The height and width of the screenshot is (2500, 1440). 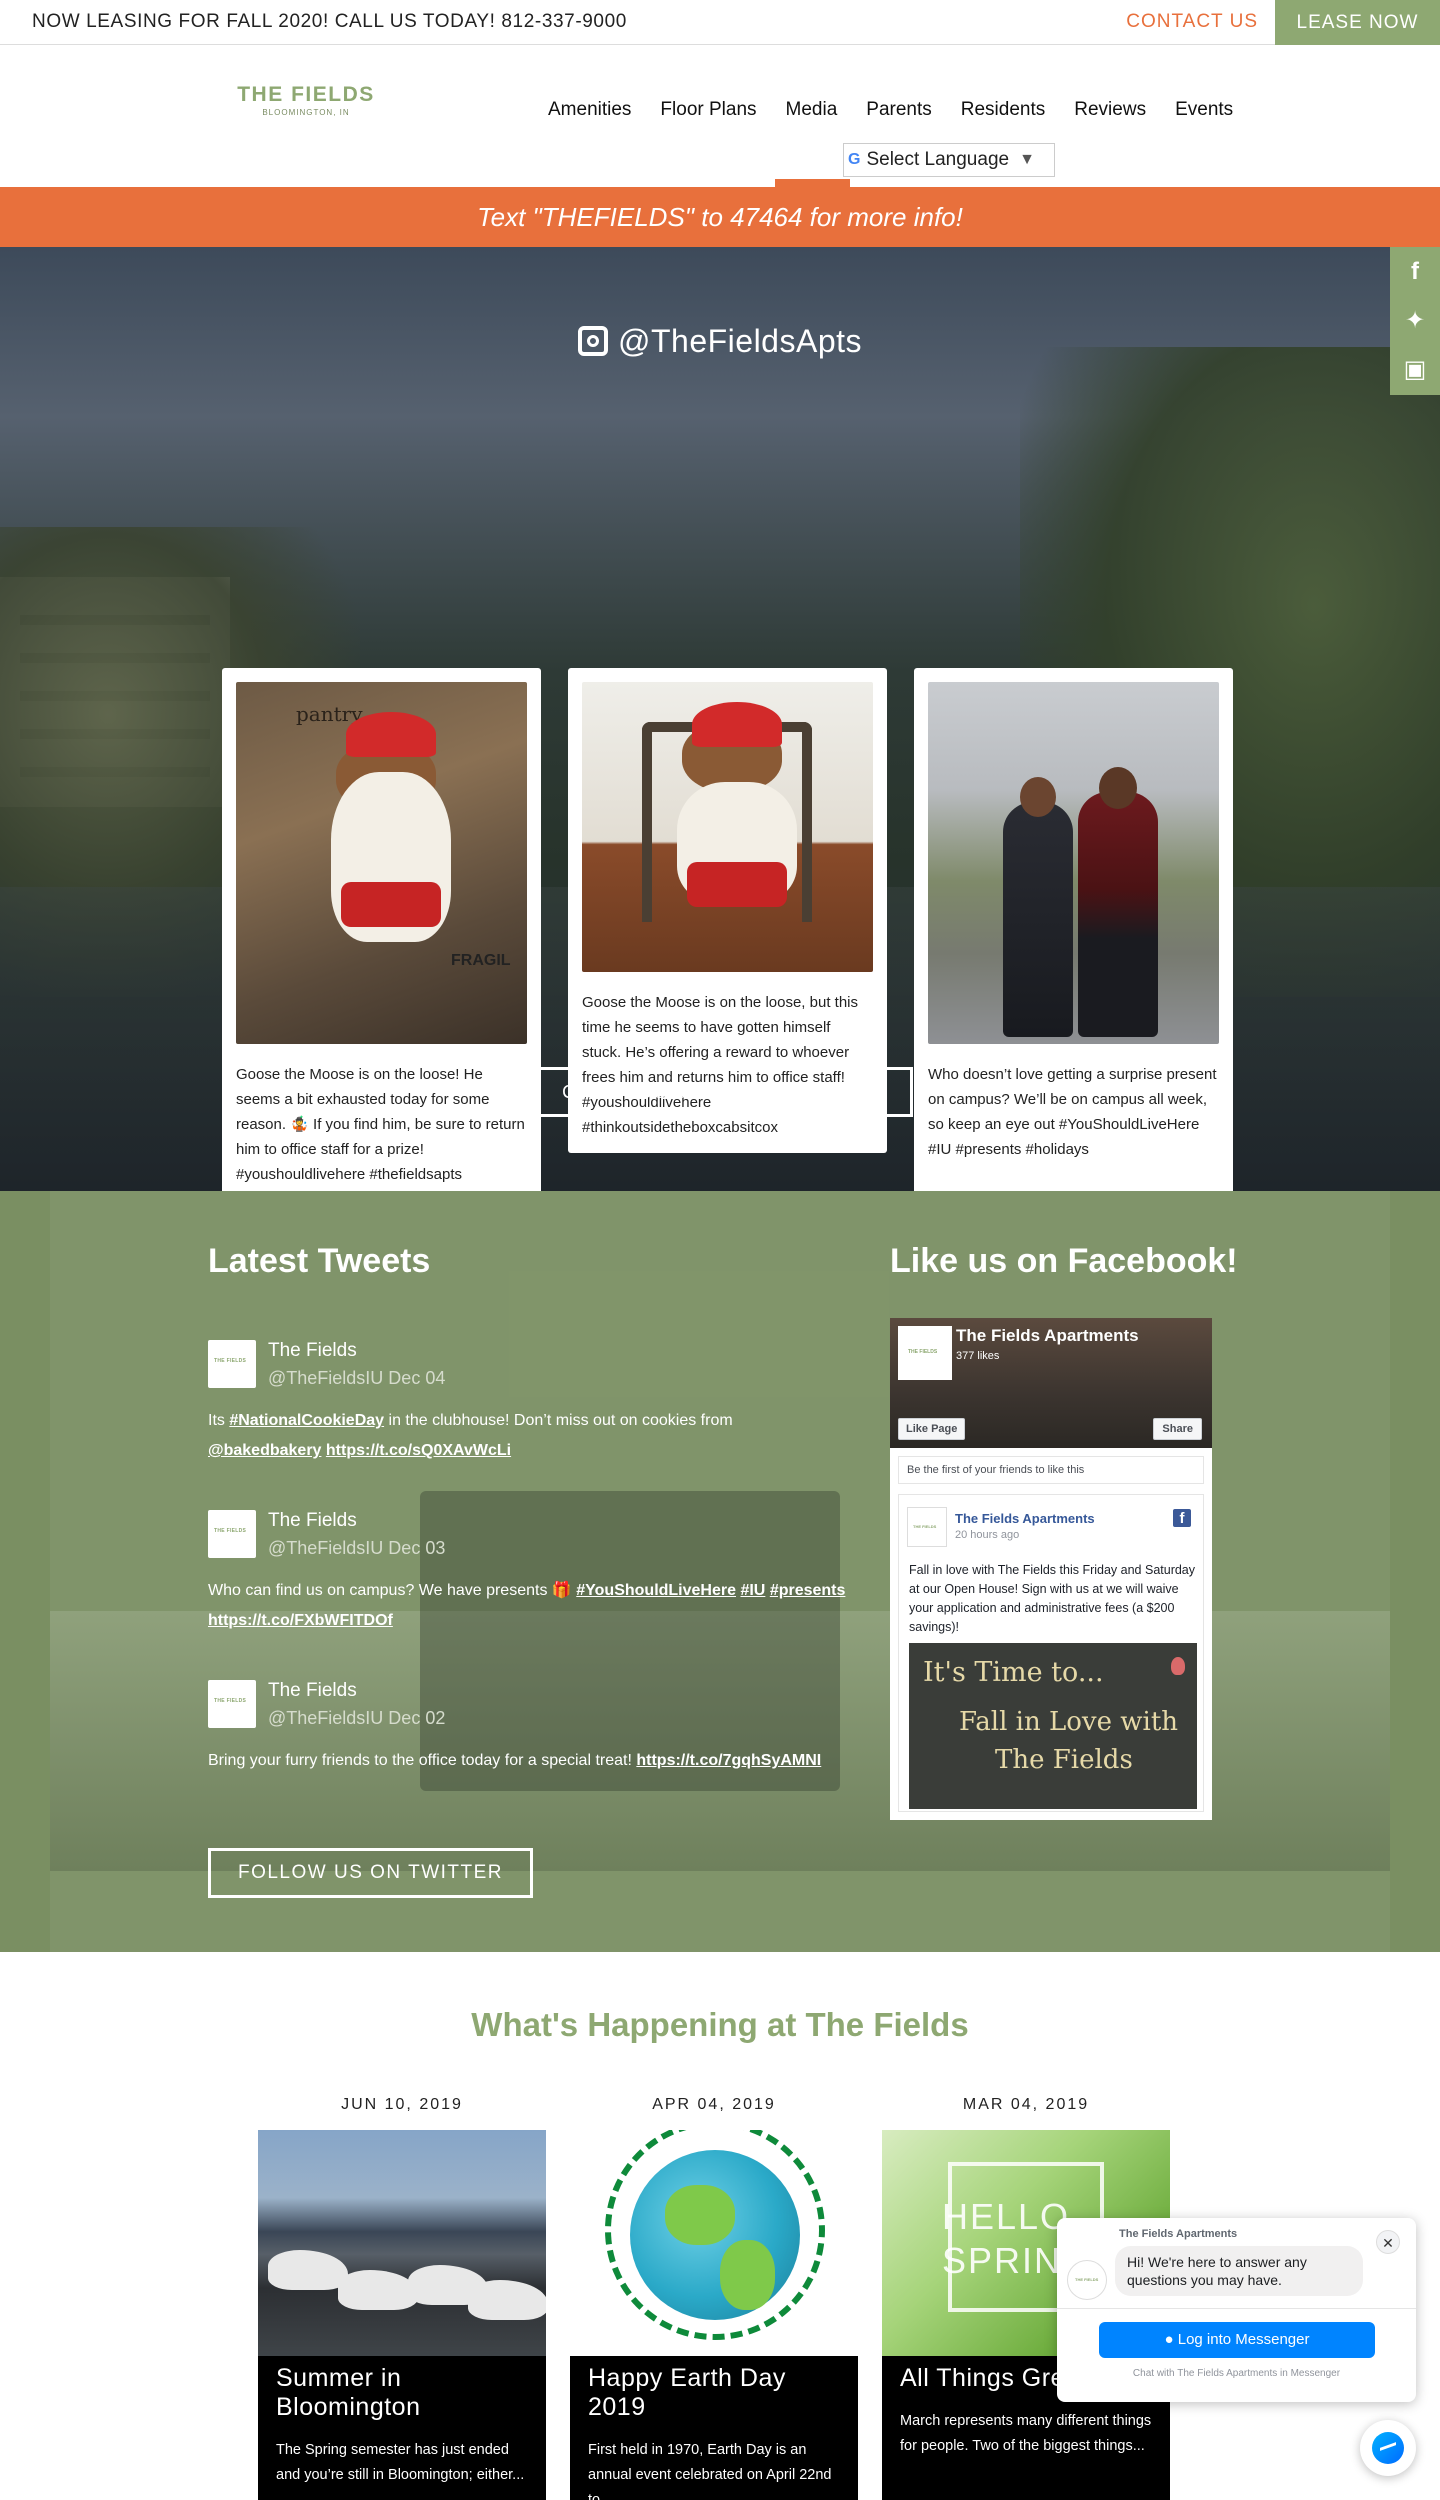 I want to click on tweet-url-link: https://t.co/7gqhSyAMNI, so click(x=728, y=1760).